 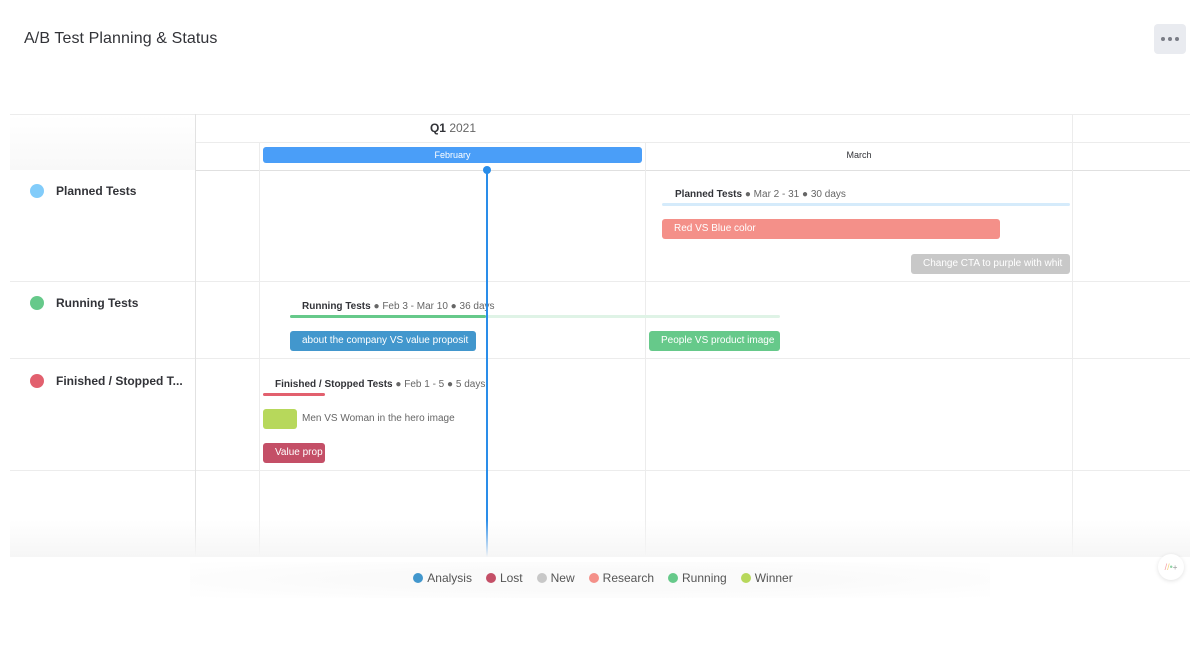 I want to click on group-column-header, so click(x=102, y=142).